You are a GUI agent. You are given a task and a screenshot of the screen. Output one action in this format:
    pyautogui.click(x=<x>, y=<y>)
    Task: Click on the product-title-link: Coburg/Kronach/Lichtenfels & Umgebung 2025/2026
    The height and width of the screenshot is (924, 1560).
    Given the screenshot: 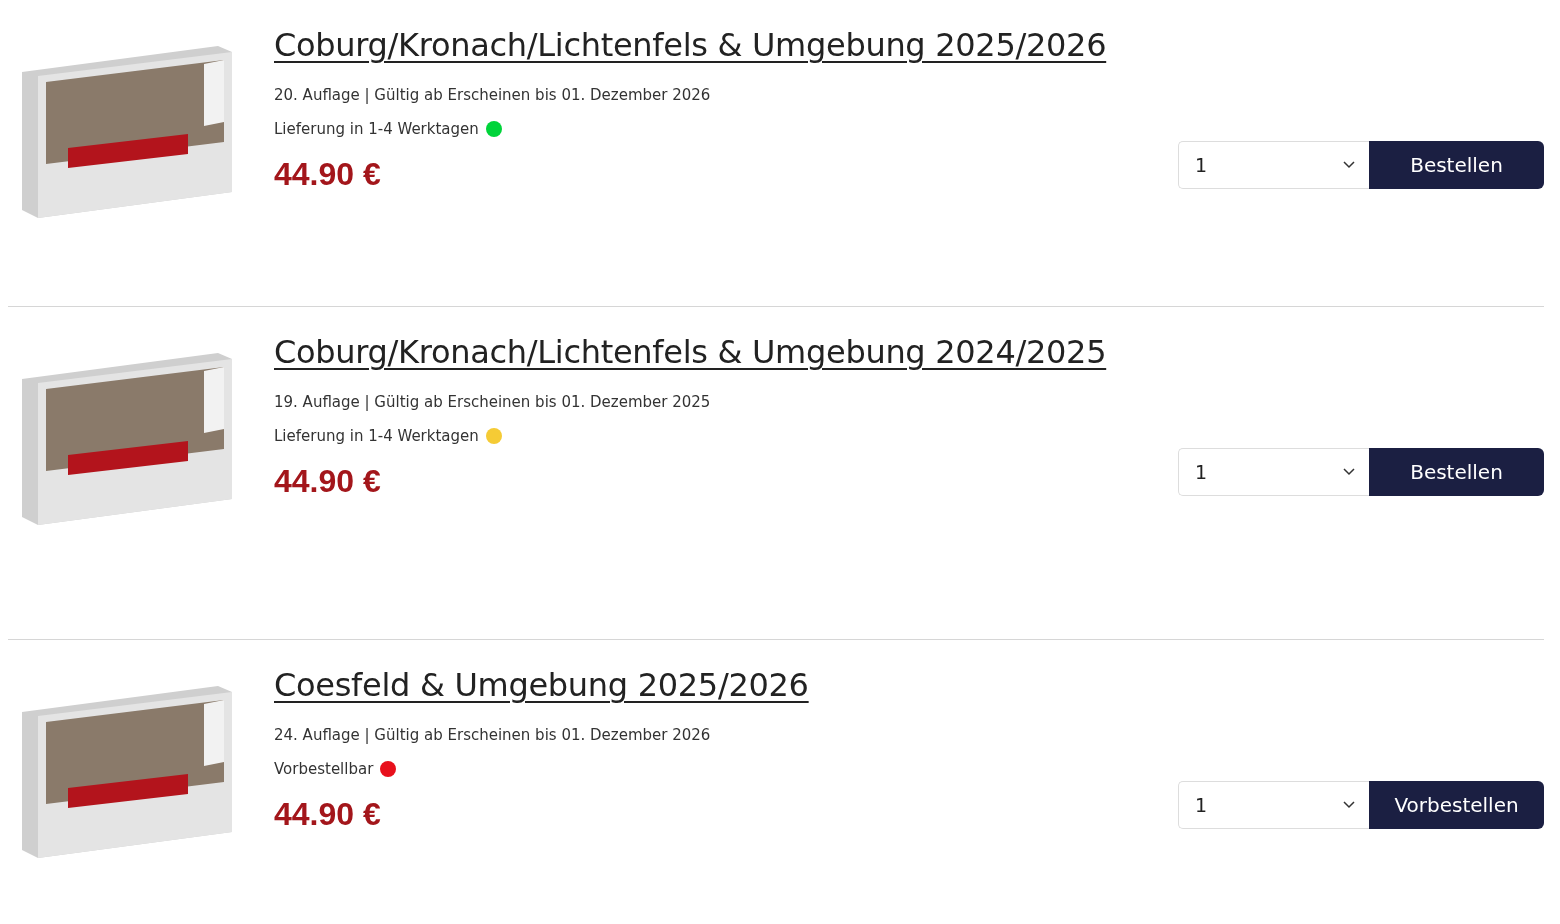 What is the action you would take?
    pyautogui.click(x=690, y=45)
    